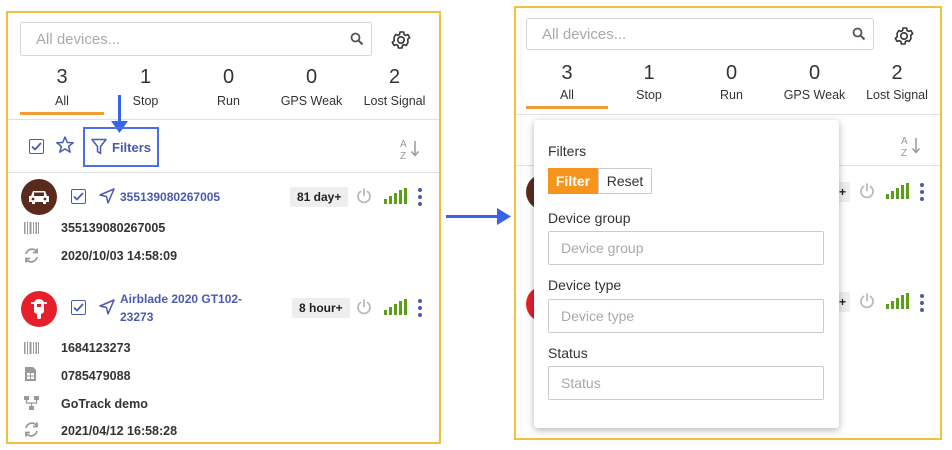 The width and height of the screenshot is (952, 450). I want to click on star-icon, so click(65, 147).